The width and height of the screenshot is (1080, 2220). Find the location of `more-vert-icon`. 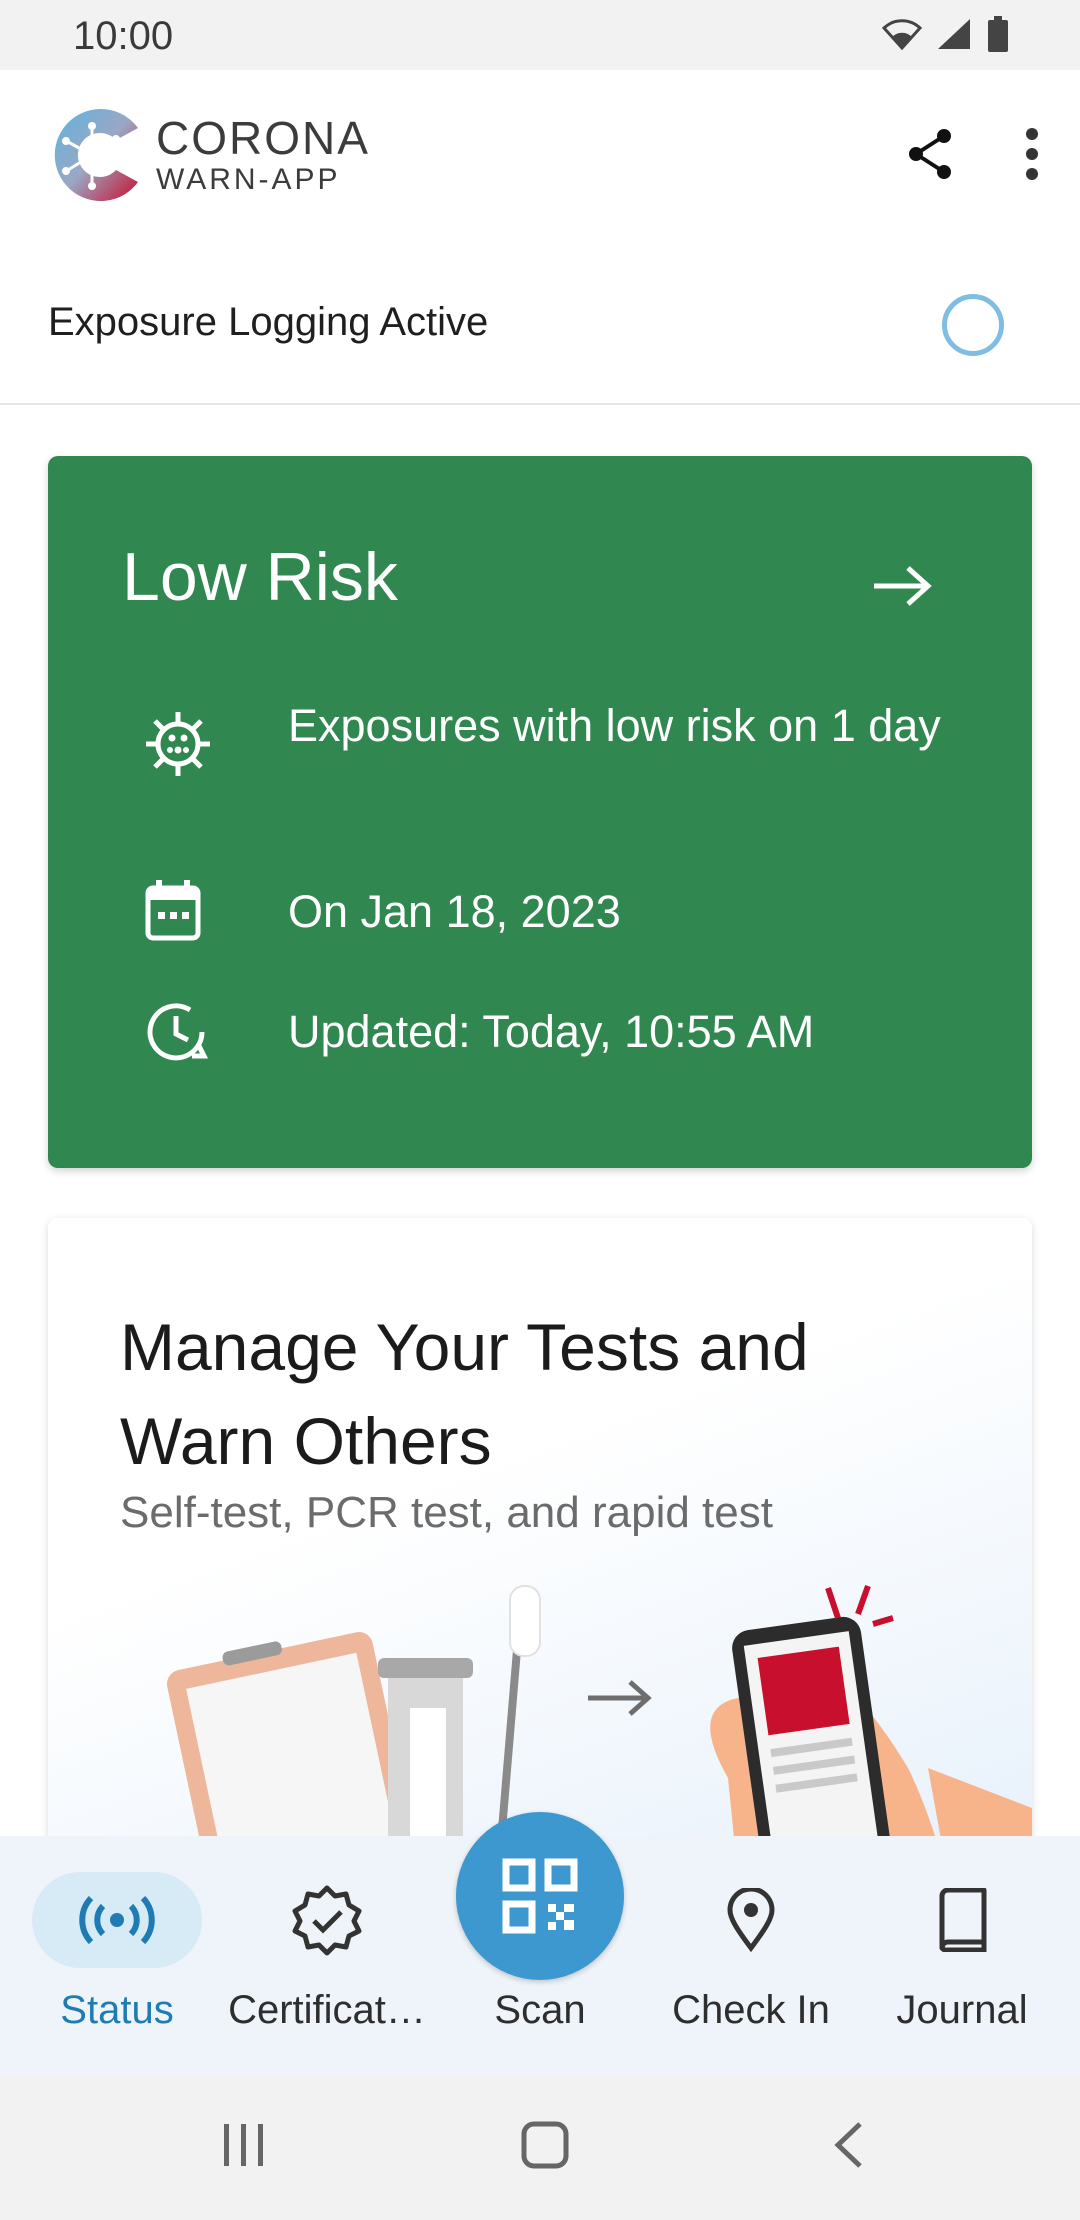

more-vert-icon is located at coordinates (1032, 154).